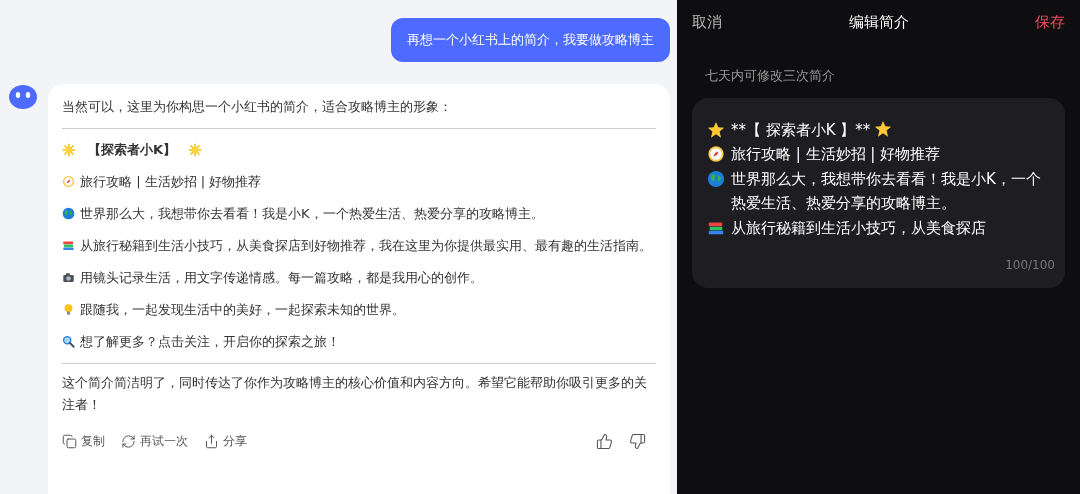 The width and height of the screenshot is (1080, 494). What do you see at coordinates (836, 154) in the screenshot?
I see `bio-line: 旅行攻略 | 生活妙招 | 好物推荐` at bounding box center [836, 154].